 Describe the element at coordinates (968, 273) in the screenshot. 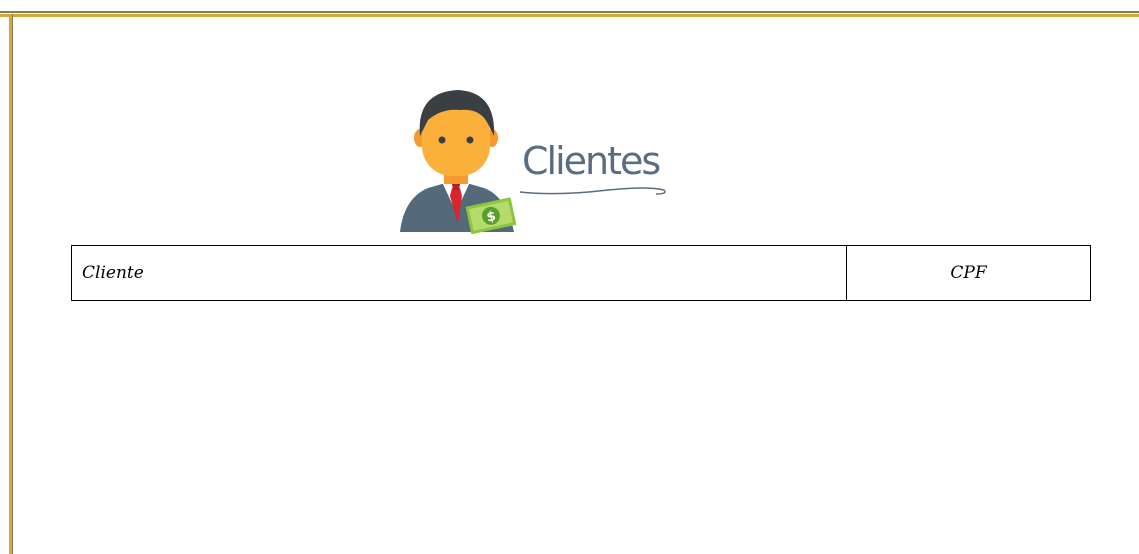

I see `column-header-cpf: CPF` at that location.